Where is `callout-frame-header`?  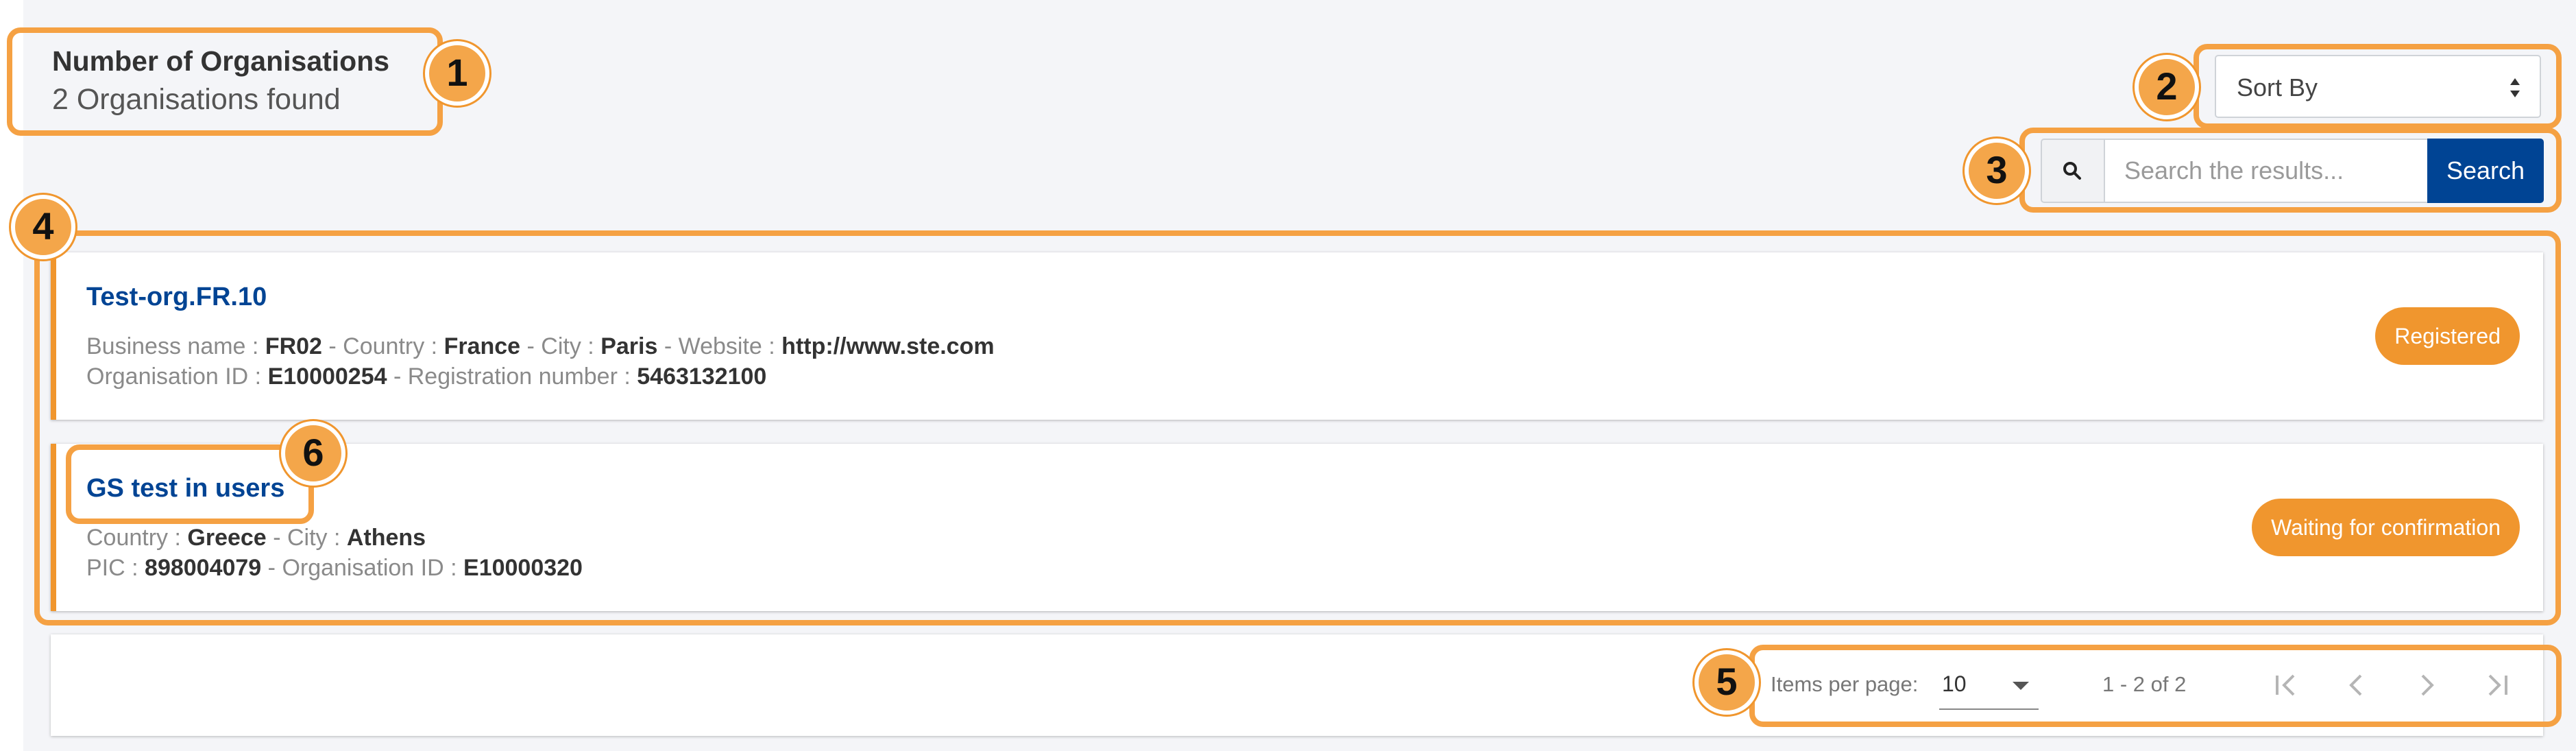
callout-frame-header is located at coordinates (225, 81).